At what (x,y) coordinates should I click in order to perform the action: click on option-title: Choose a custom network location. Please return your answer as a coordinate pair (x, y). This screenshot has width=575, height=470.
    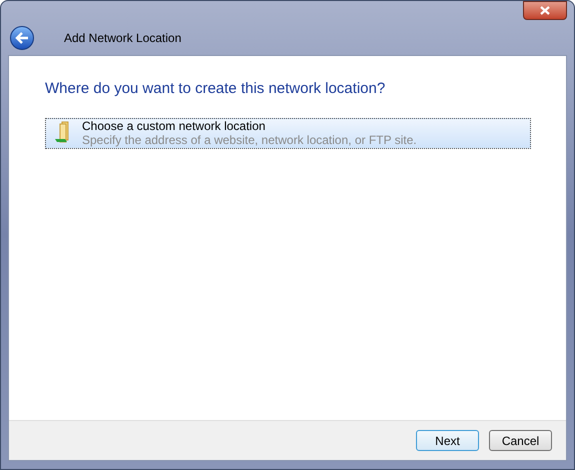
    Looking at the image, I should click on (174, 126).